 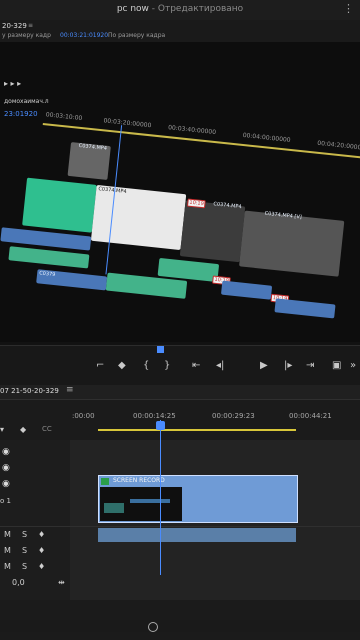 I want to click on captions-icon: CC, so click(x=47, y=429).